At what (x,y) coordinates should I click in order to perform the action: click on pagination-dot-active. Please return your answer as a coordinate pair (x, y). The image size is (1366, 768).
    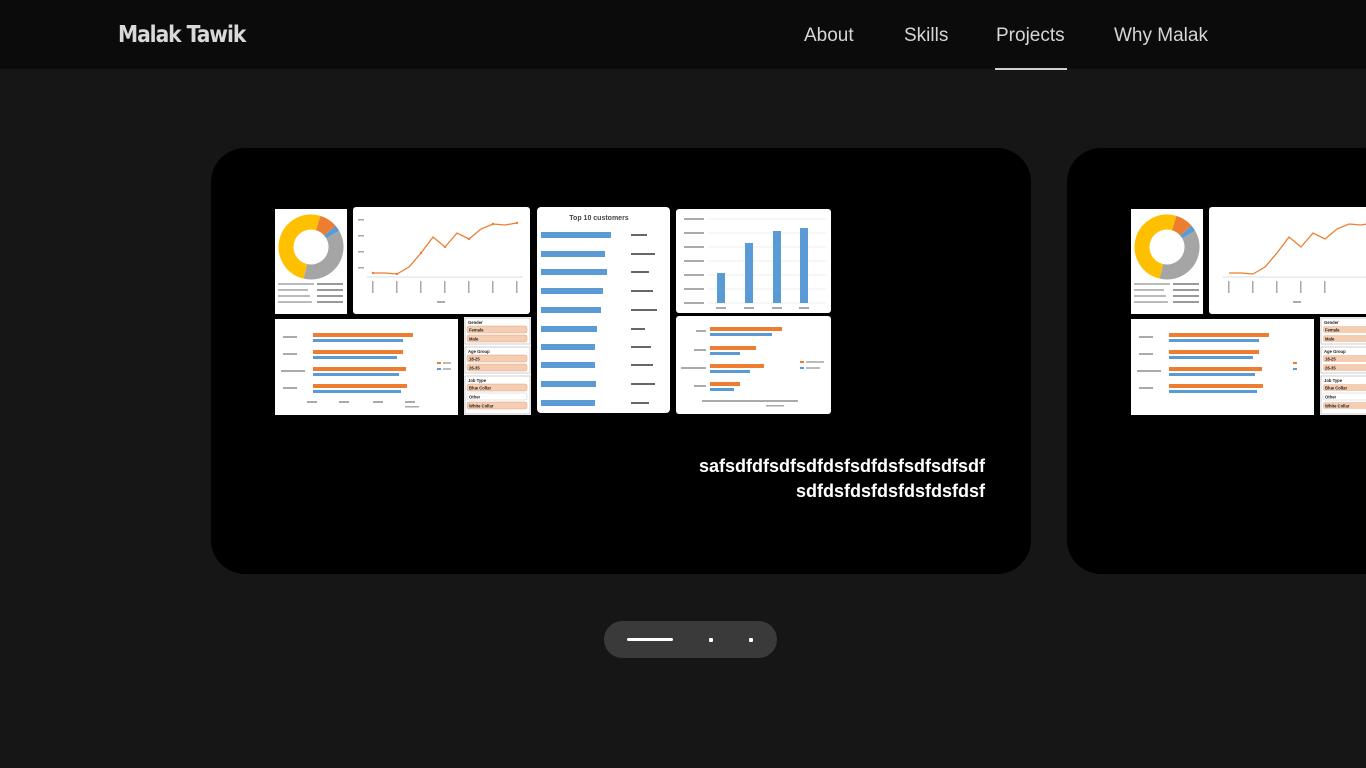
    Looking at the image, I should click on (650, 639).